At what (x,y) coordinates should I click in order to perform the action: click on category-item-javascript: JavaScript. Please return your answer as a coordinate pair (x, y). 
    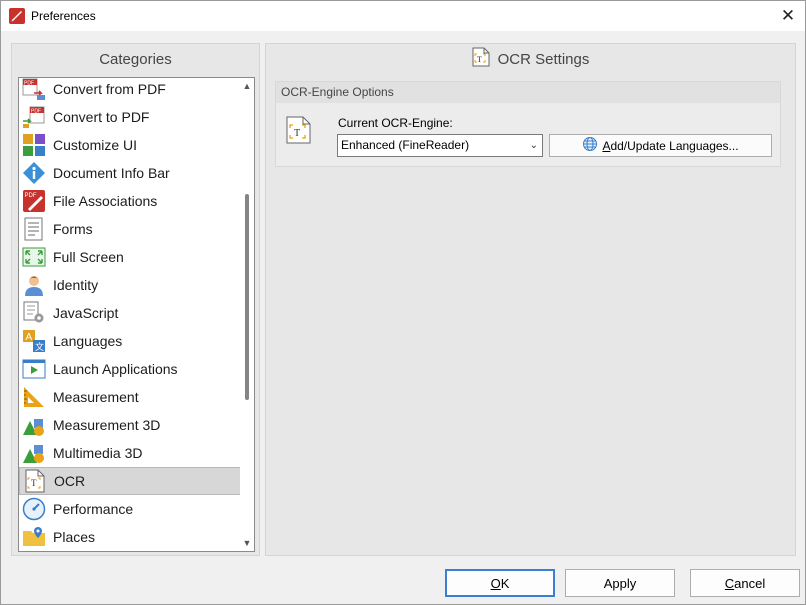
    Looking at the image, I should click on (130, 313).